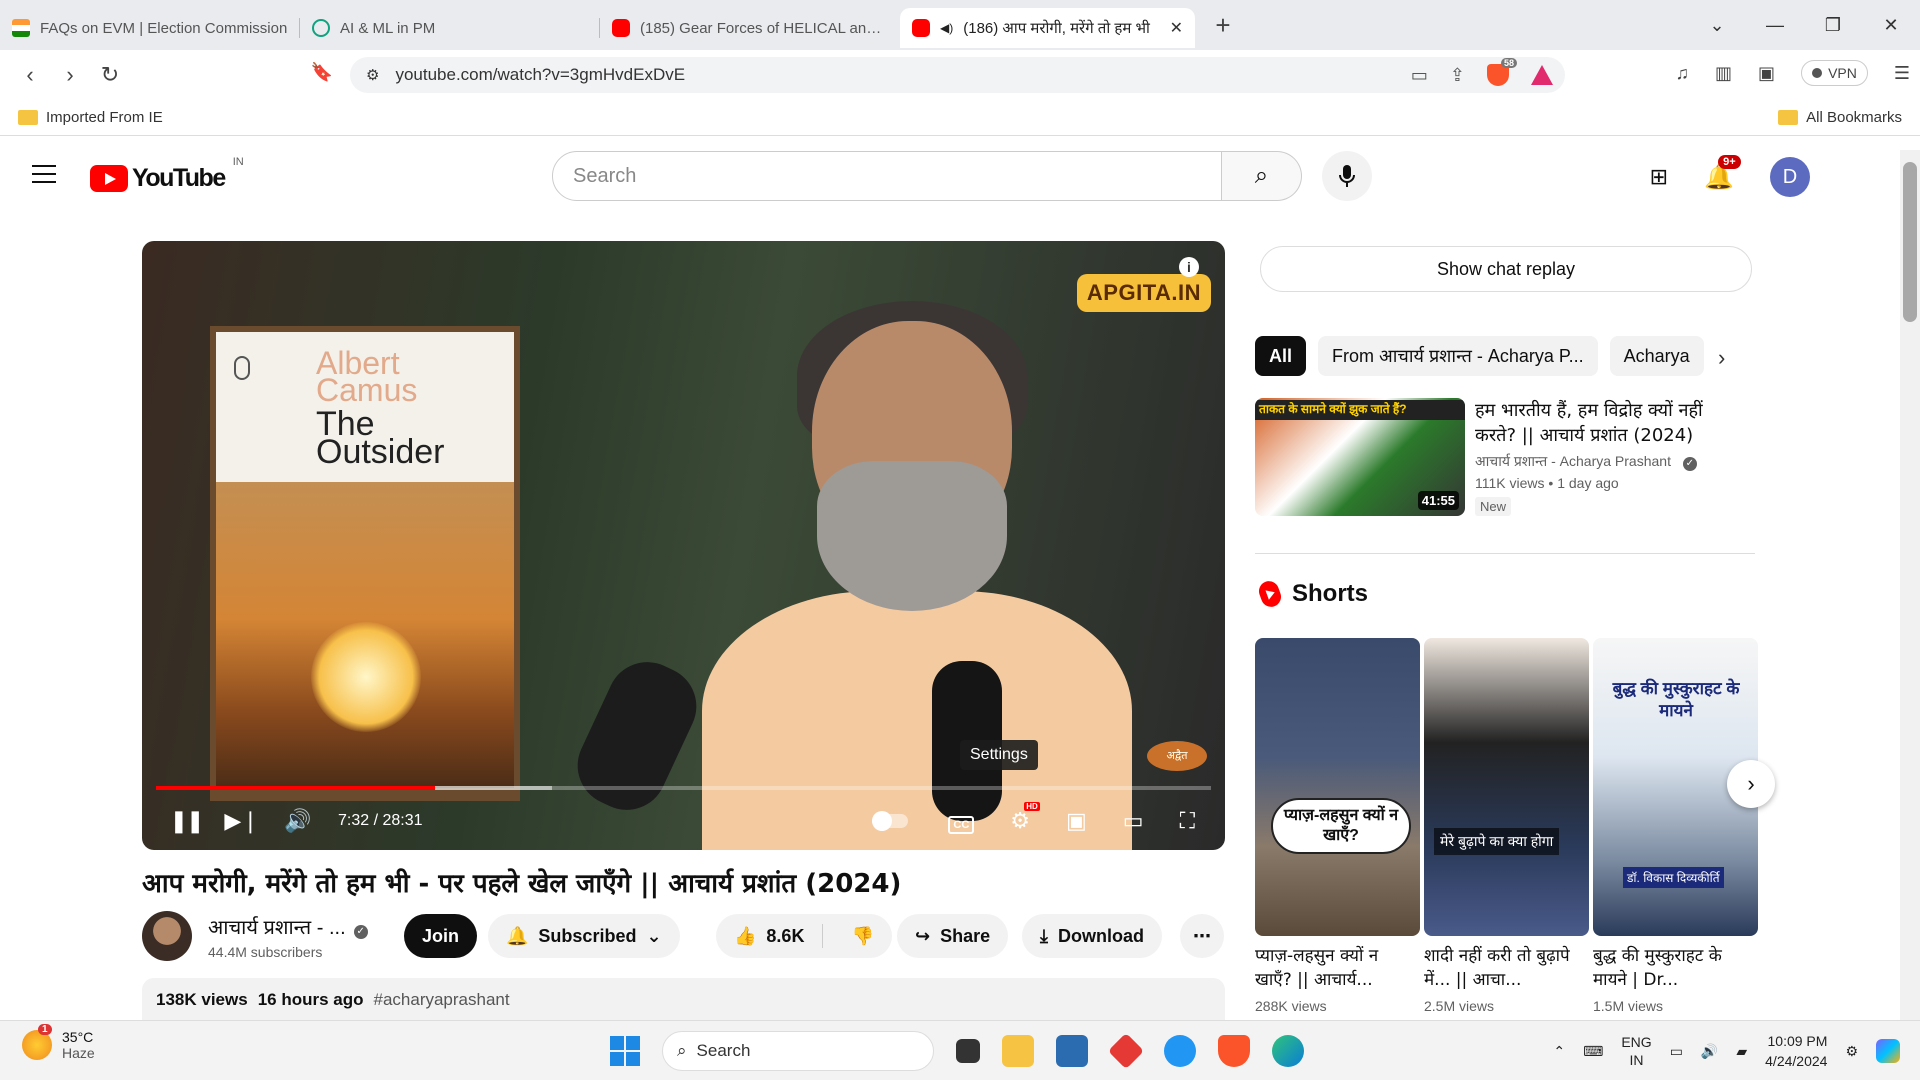 This screenshot has height=1080, width=1920. Describe the element at coordinates (1347, 176) in the screenshot. I see `voice-search-button` at that location.